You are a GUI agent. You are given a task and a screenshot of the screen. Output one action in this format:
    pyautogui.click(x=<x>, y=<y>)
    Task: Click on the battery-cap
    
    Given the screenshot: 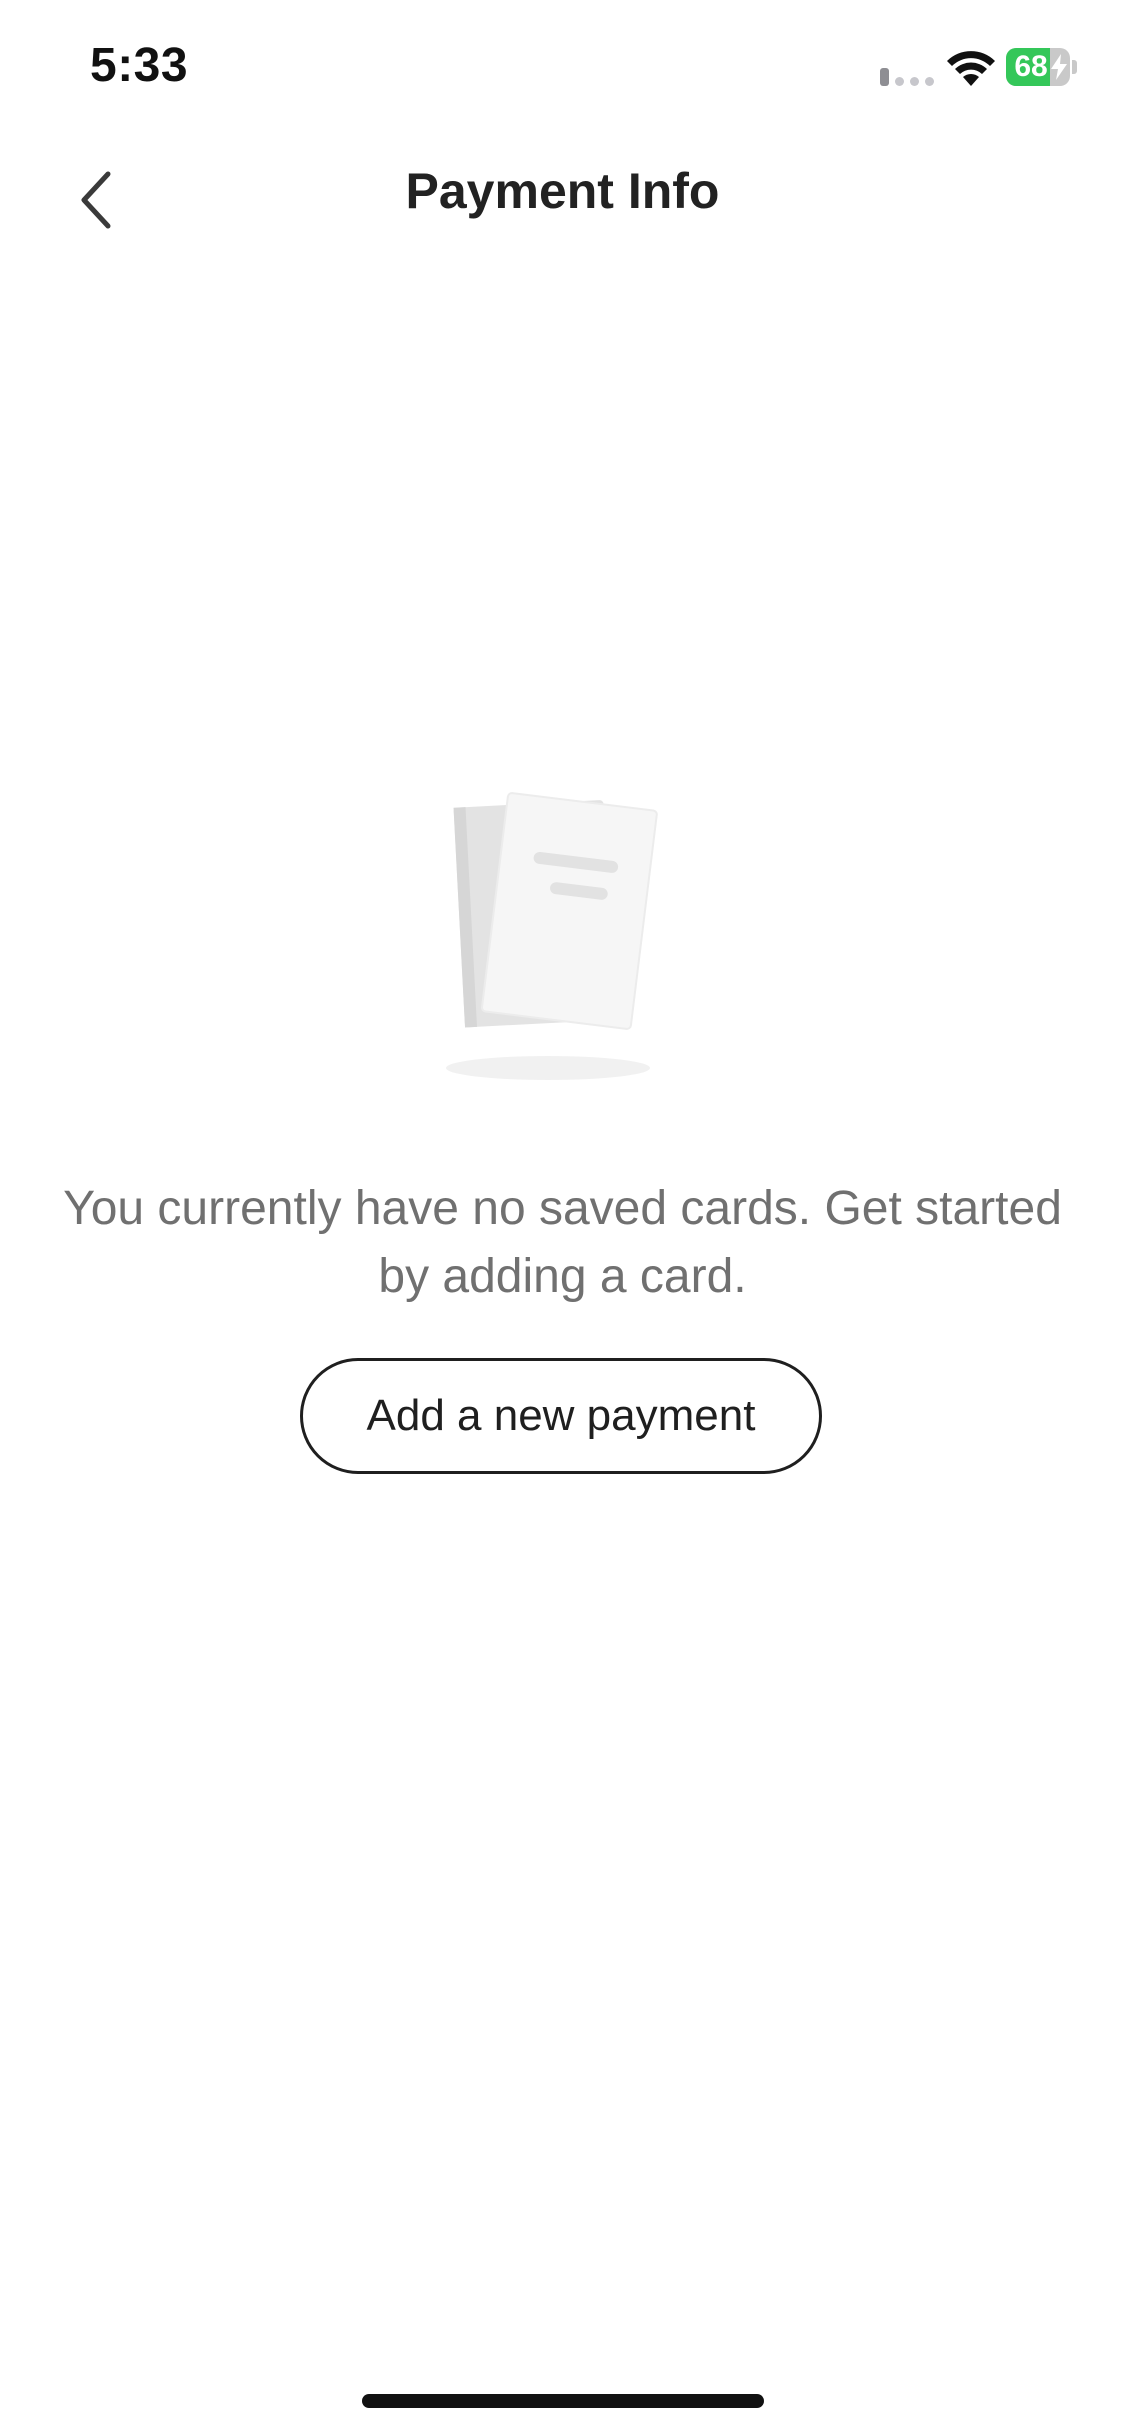 What is the action you would take?
    pyautogui.click(x=1074, y=67)
    